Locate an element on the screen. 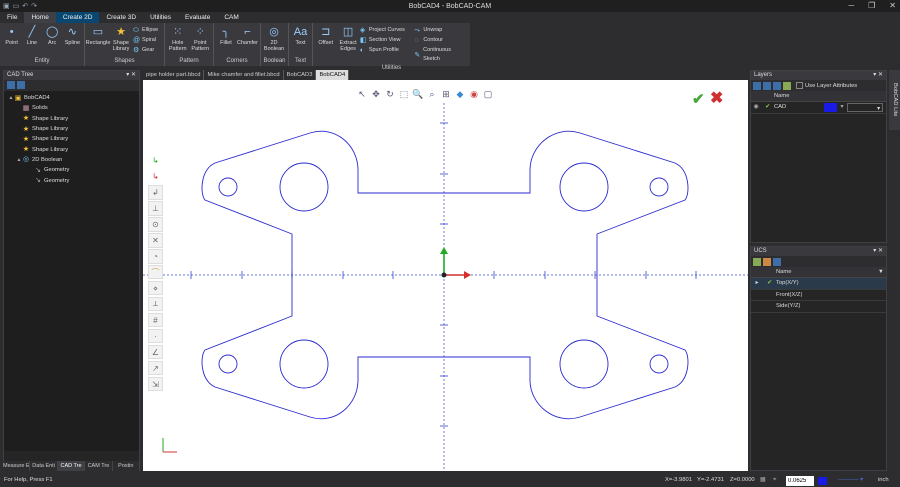 Image resolution: width=900 pixels, height=487 pixels. rectangle-button: ▭ Rectangle is located at coordinates (98, 41).